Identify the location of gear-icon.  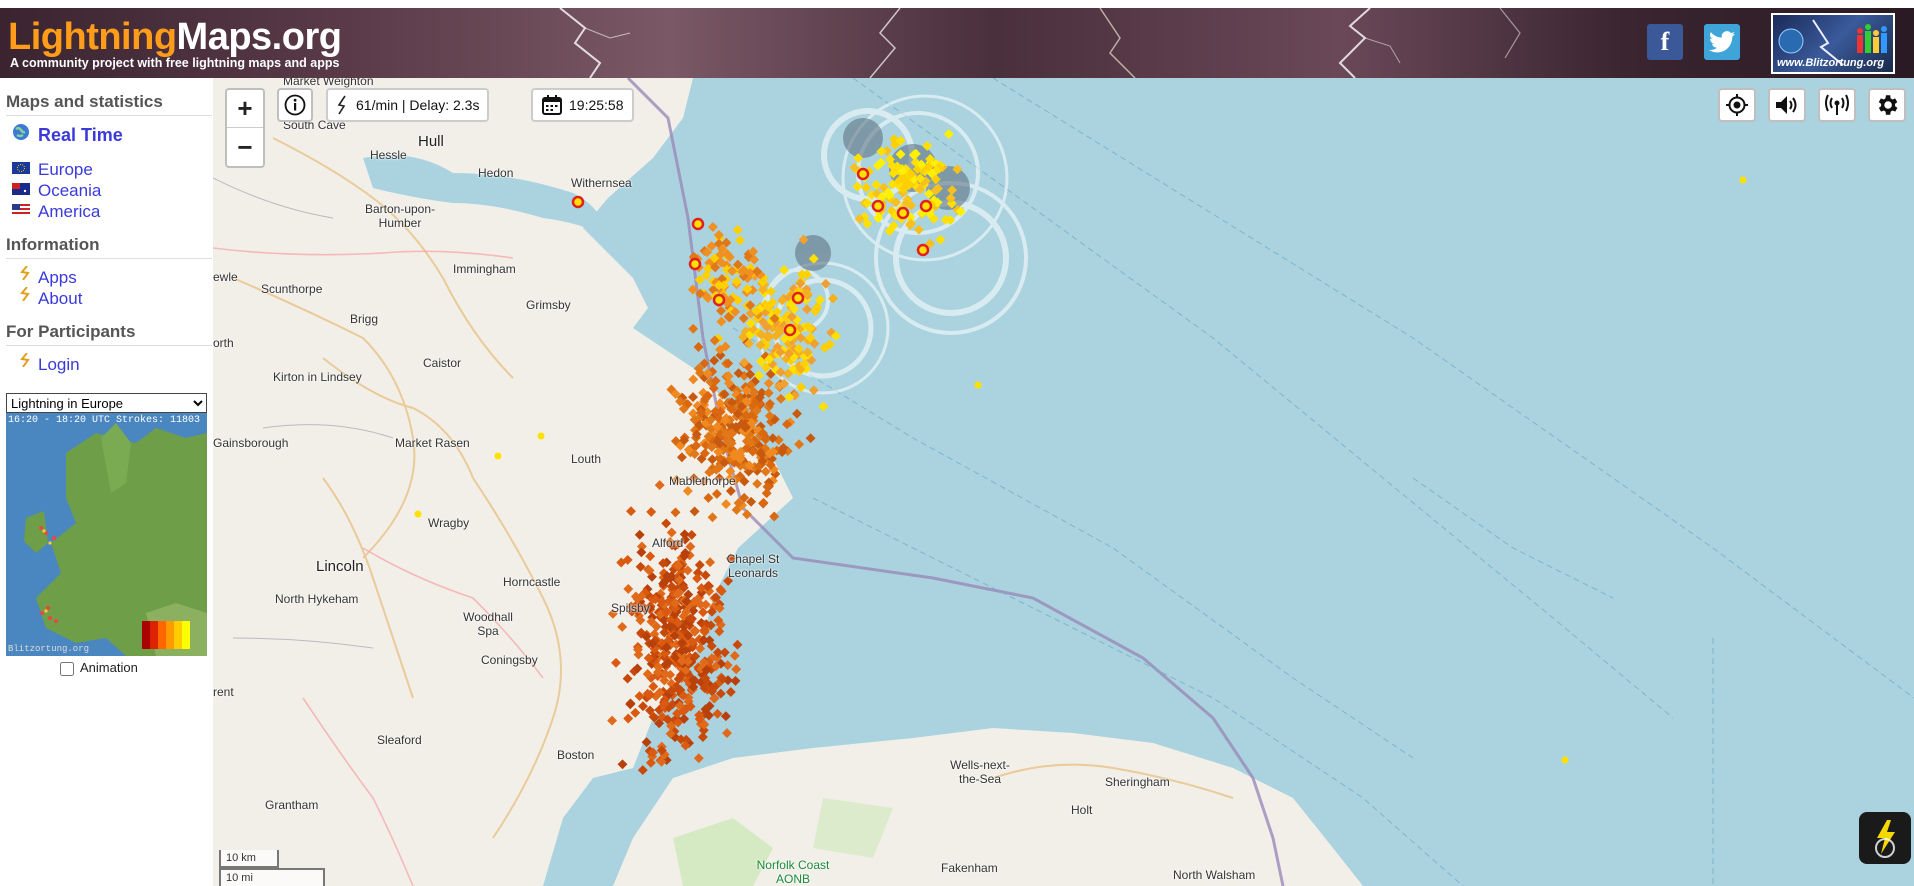
(1888, 105).